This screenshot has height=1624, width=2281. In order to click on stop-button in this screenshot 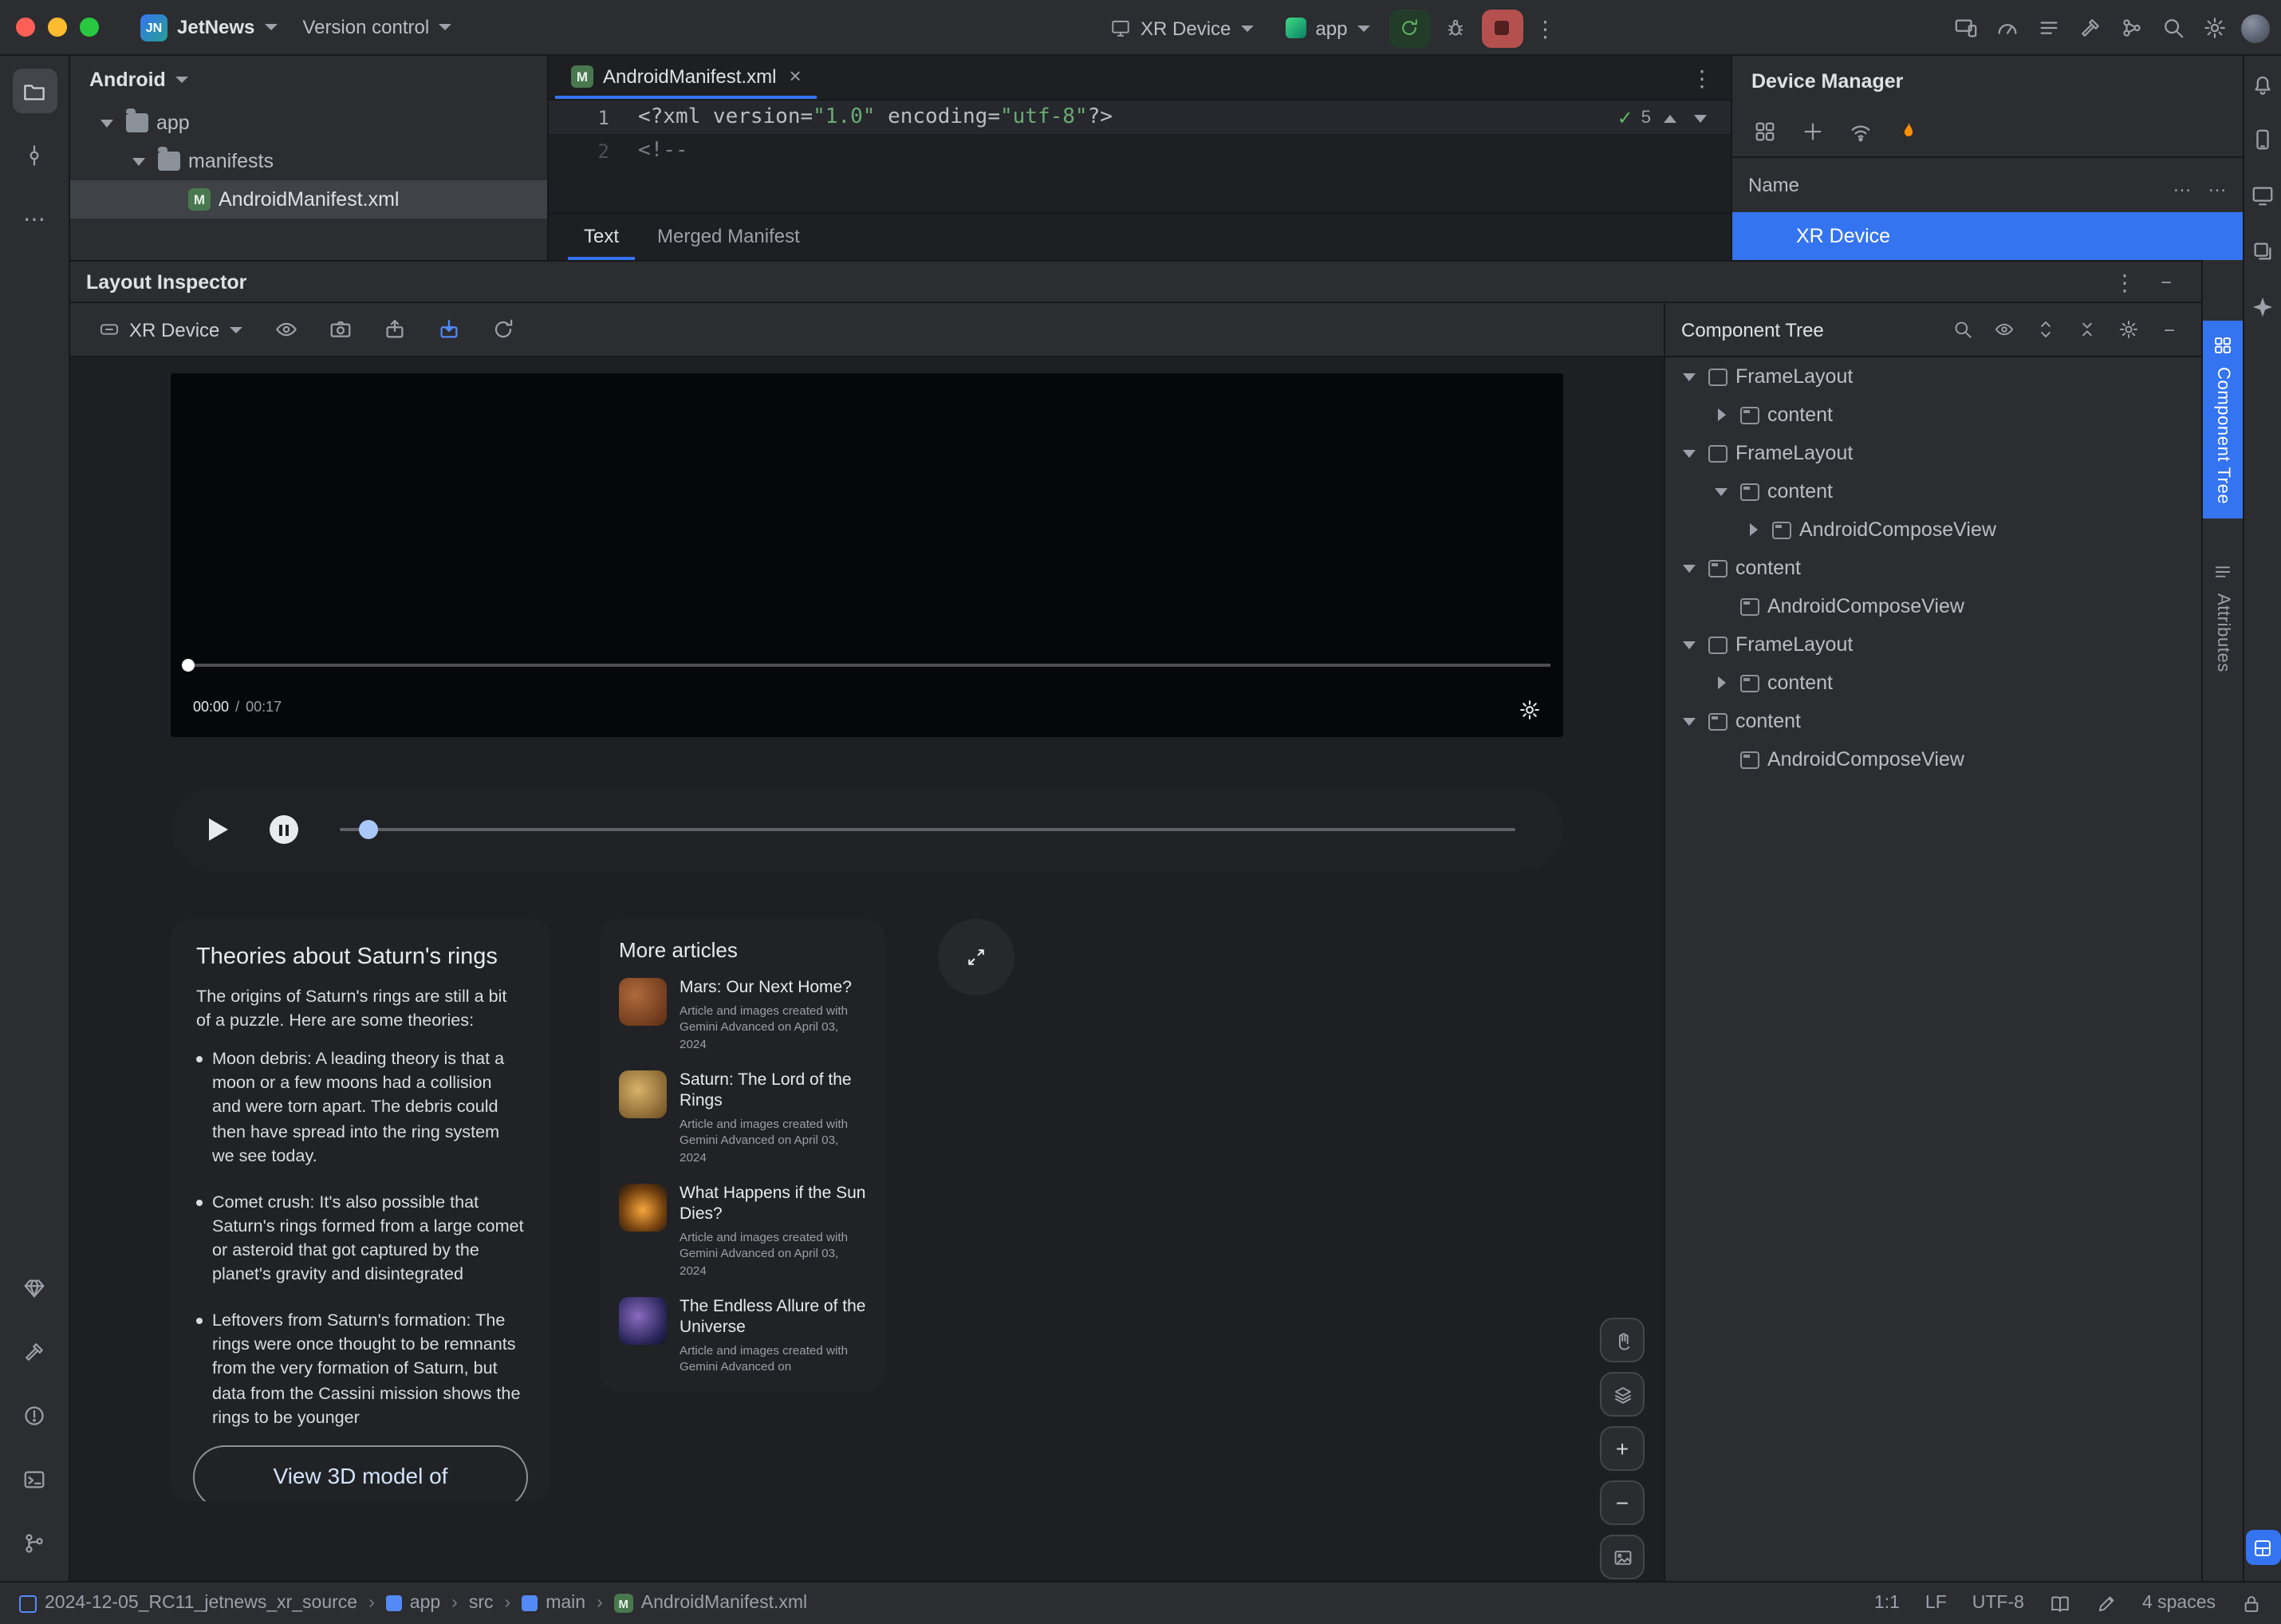, I will do `click(1502, 28)`.